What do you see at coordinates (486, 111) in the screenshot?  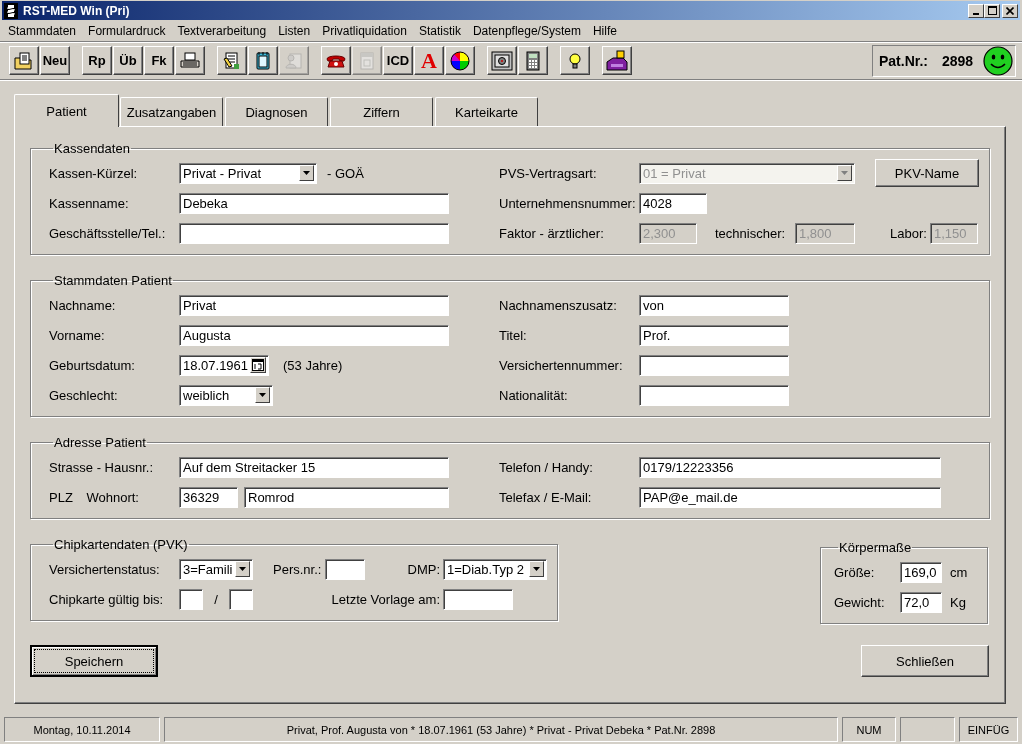 I see `tab: Karteikarte` at bounding box center [486, 111].